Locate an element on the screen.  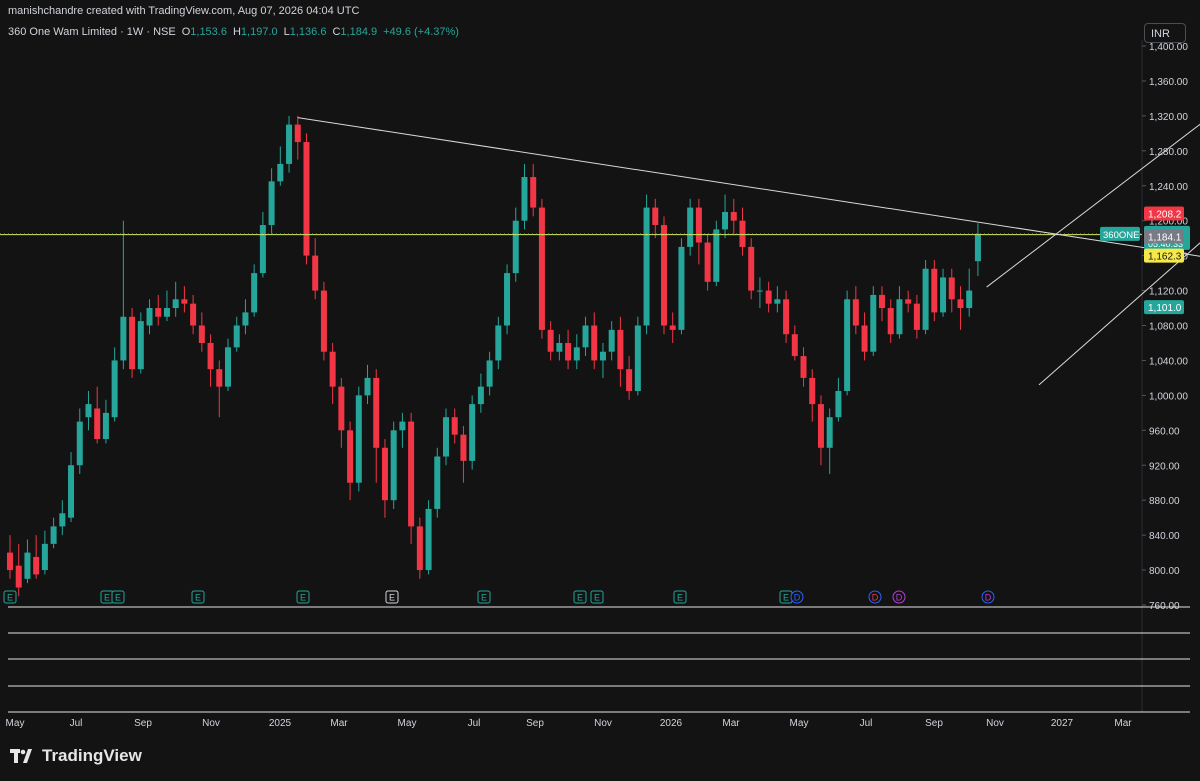
x-tick-label: 2025 is located at coordinates (280, 723).